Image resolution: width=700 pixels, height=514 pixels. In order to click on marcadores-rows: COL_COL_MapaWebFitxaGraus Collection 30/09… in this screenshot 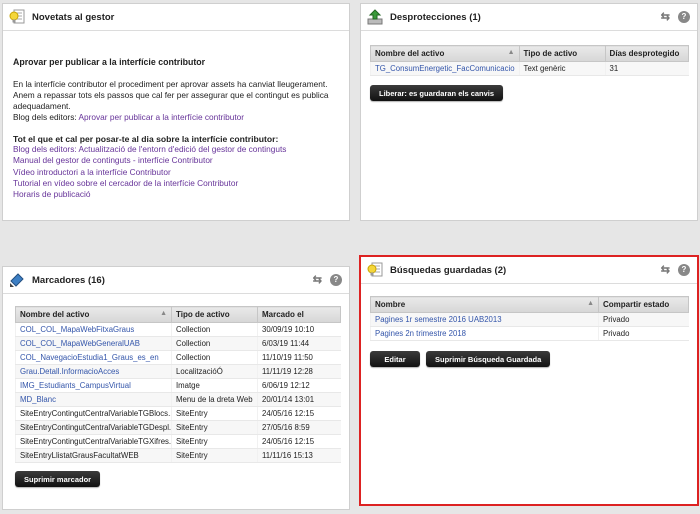, I will do `click(178, 392)`.